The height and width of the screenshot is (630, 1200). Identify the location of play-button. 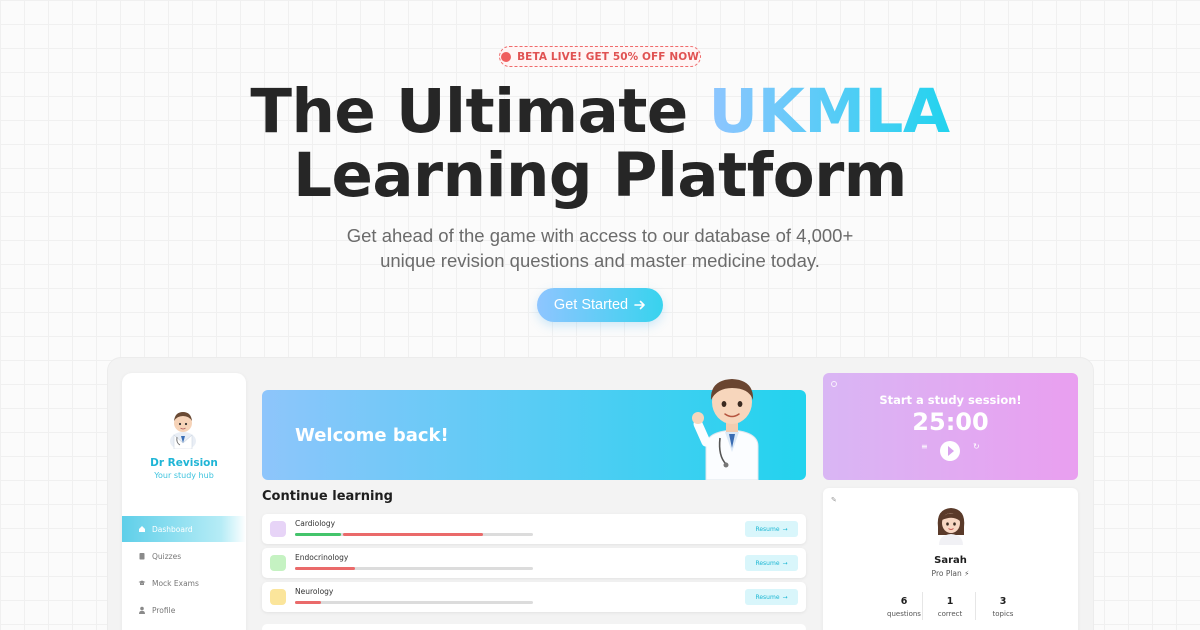
(950, 451).